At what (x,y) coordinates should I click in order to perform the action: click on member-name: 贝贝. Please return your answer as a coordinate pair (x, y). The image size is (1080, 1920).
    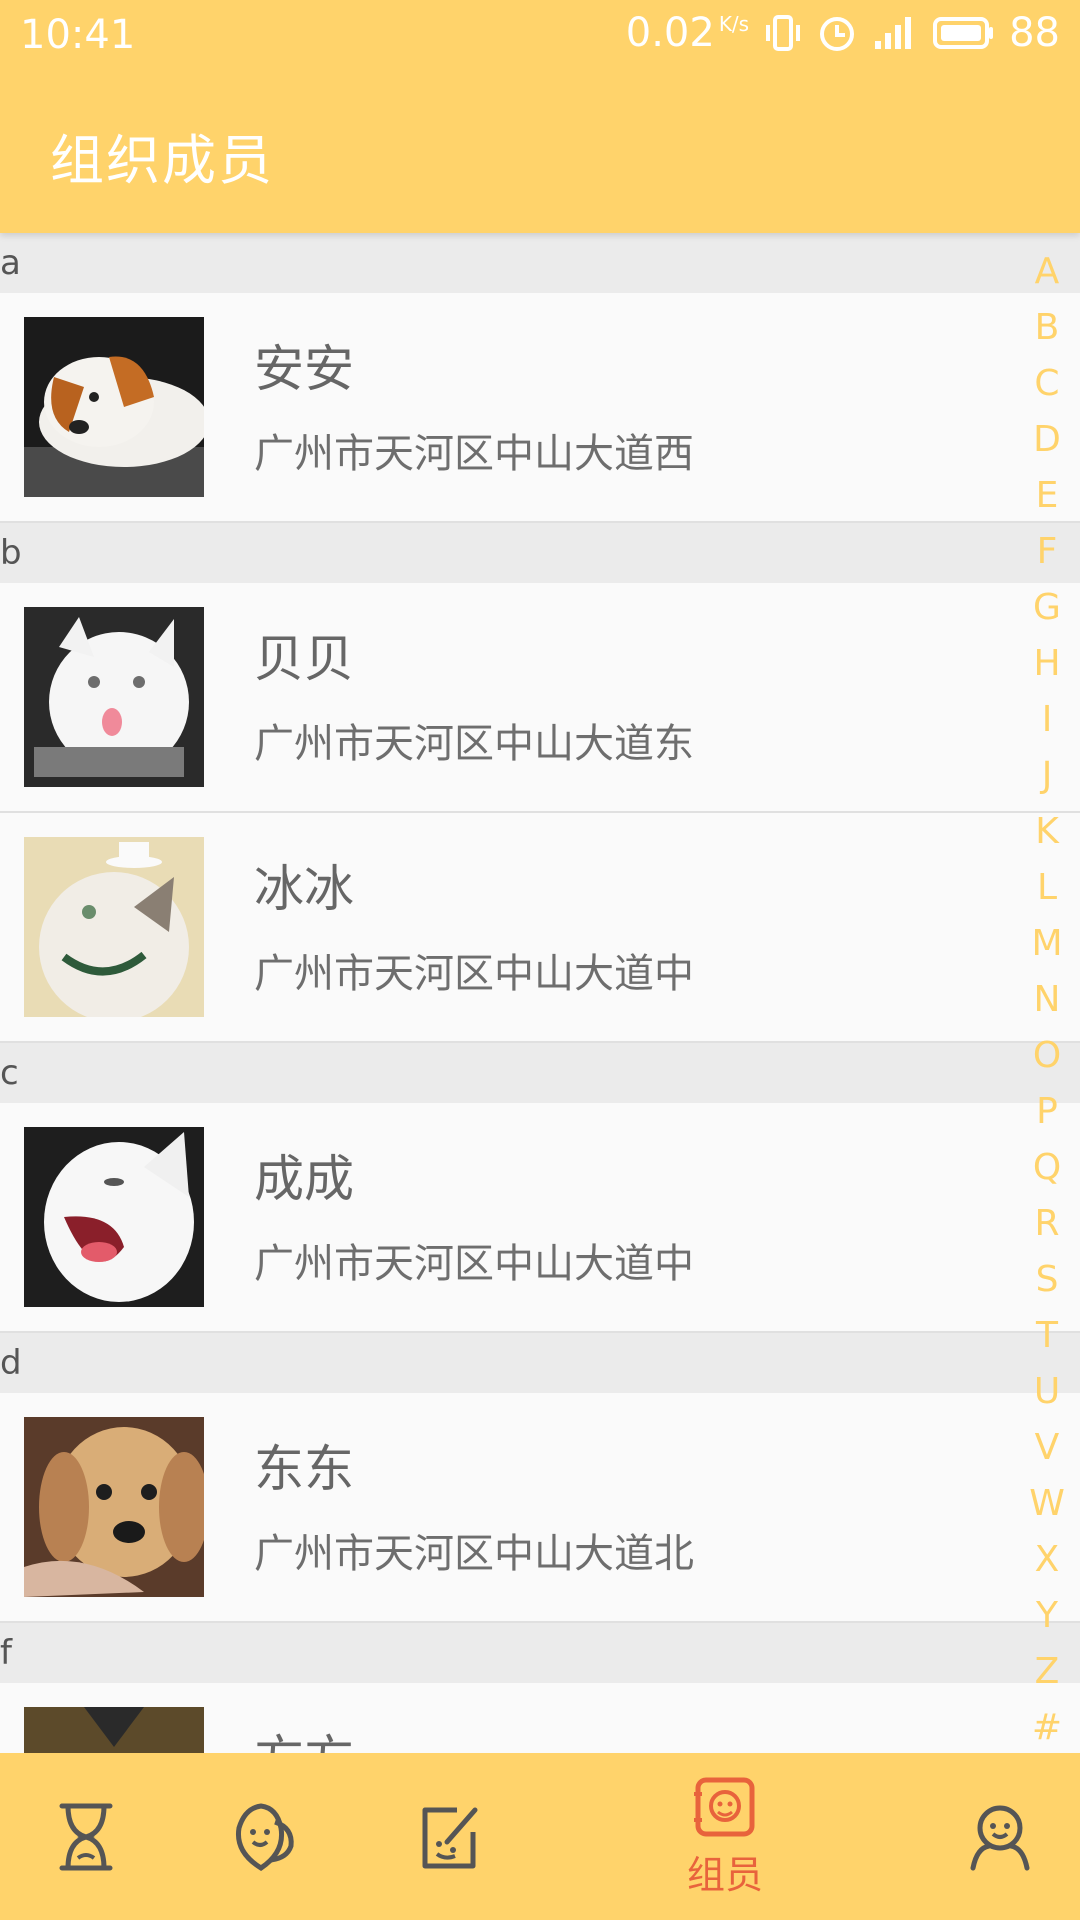
    Looking at the image, I should click on (304, 659).